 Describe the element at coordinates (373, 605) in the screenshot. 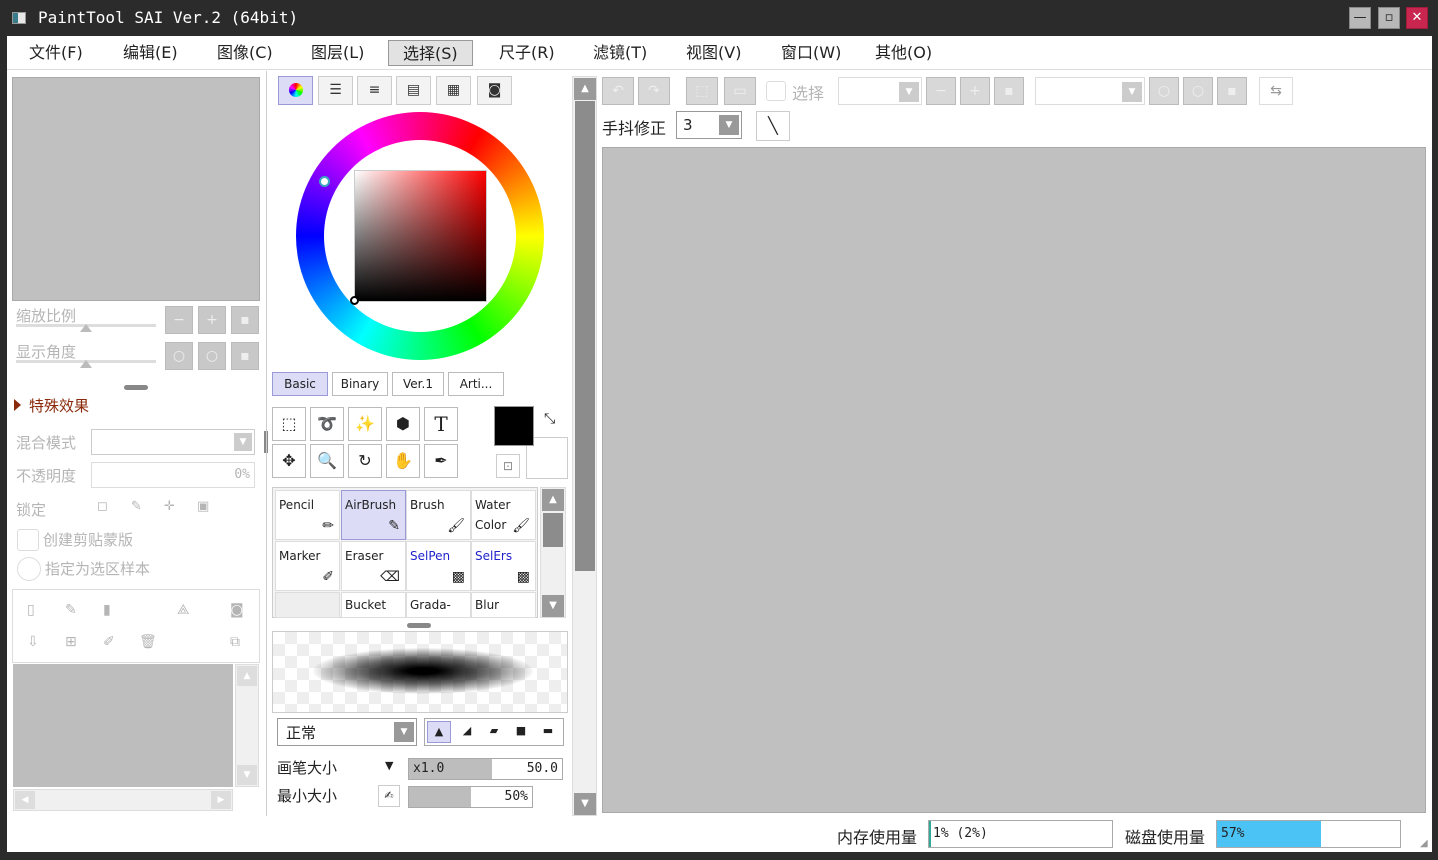

I see `brush-bucket: Bucket` at that location.